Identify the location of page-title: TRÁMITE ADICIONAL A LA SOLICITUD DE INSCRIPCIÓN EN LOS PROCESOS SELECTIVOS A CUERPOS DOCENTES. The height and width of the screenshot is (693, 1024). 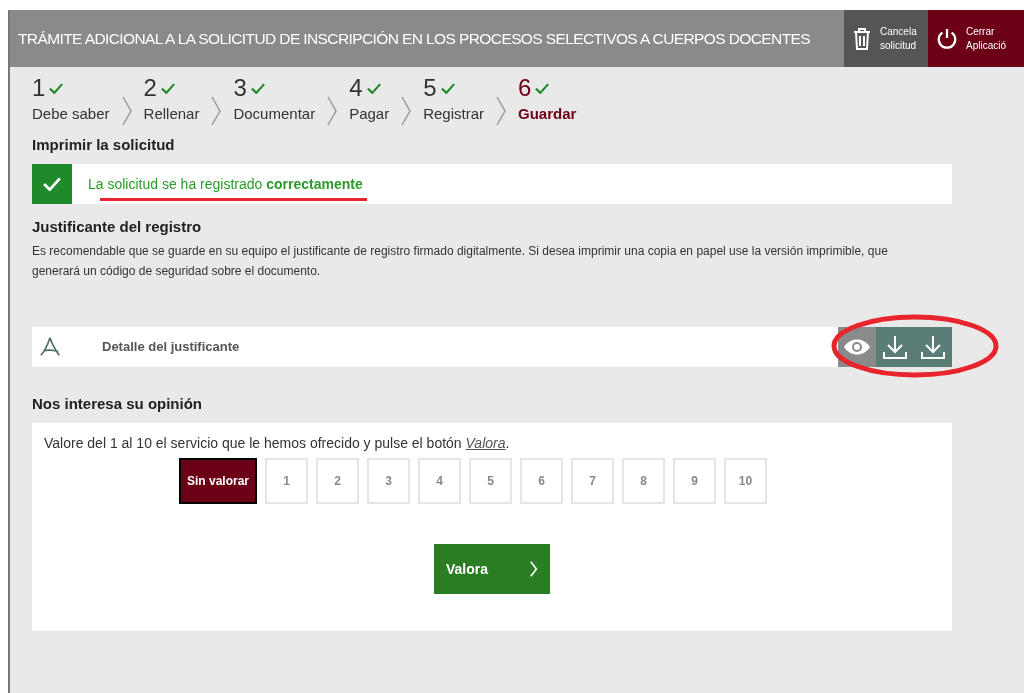
(414, 38).